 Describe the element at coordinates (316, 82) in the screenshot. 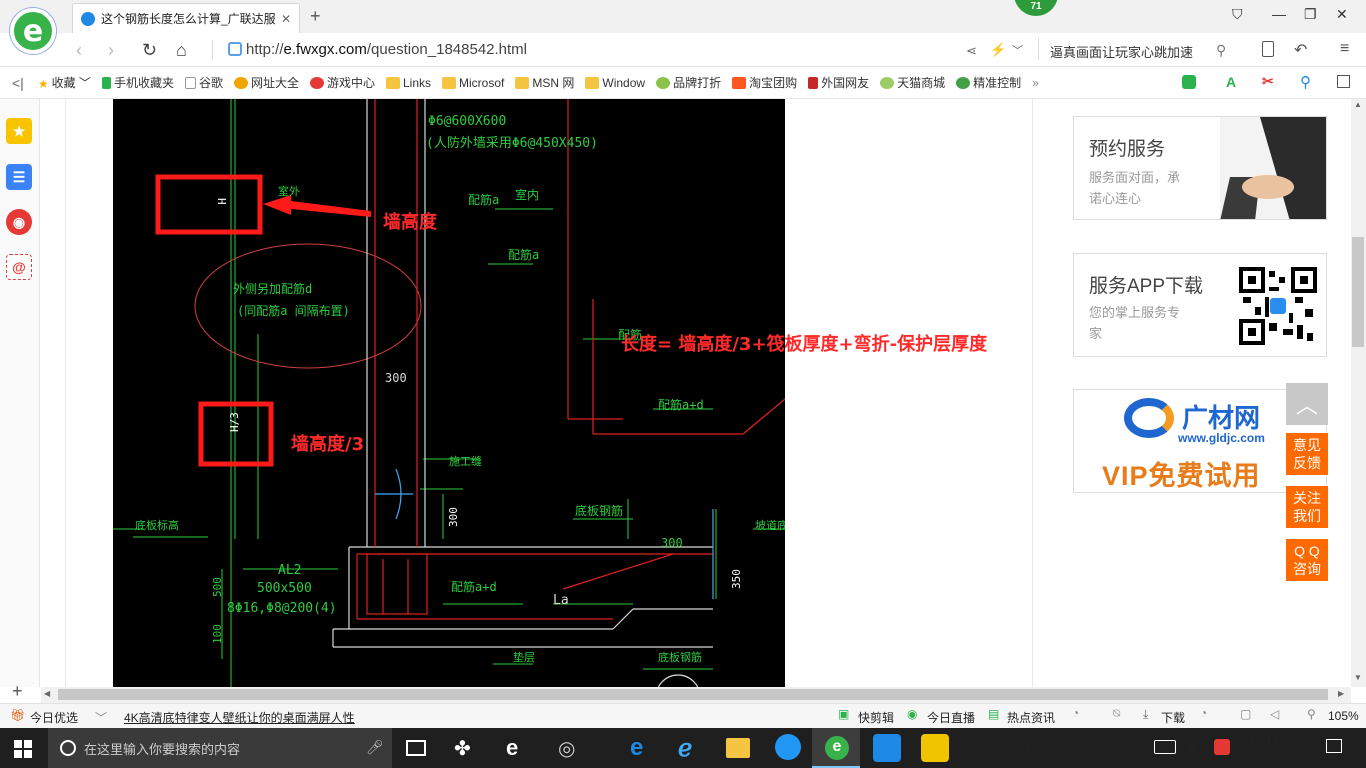

I see `game-icon` at that location.